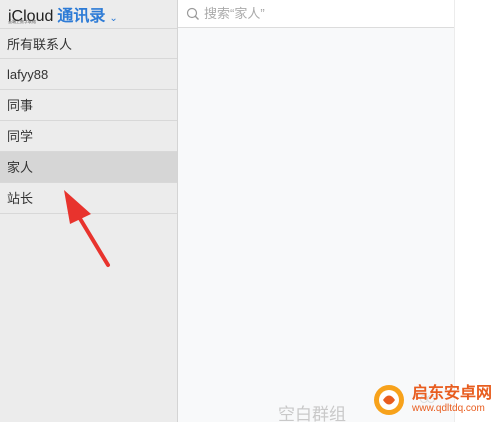 This screenshot has height=425, width=500. I want to click on group-item-label: 站长, so click(20, 198).